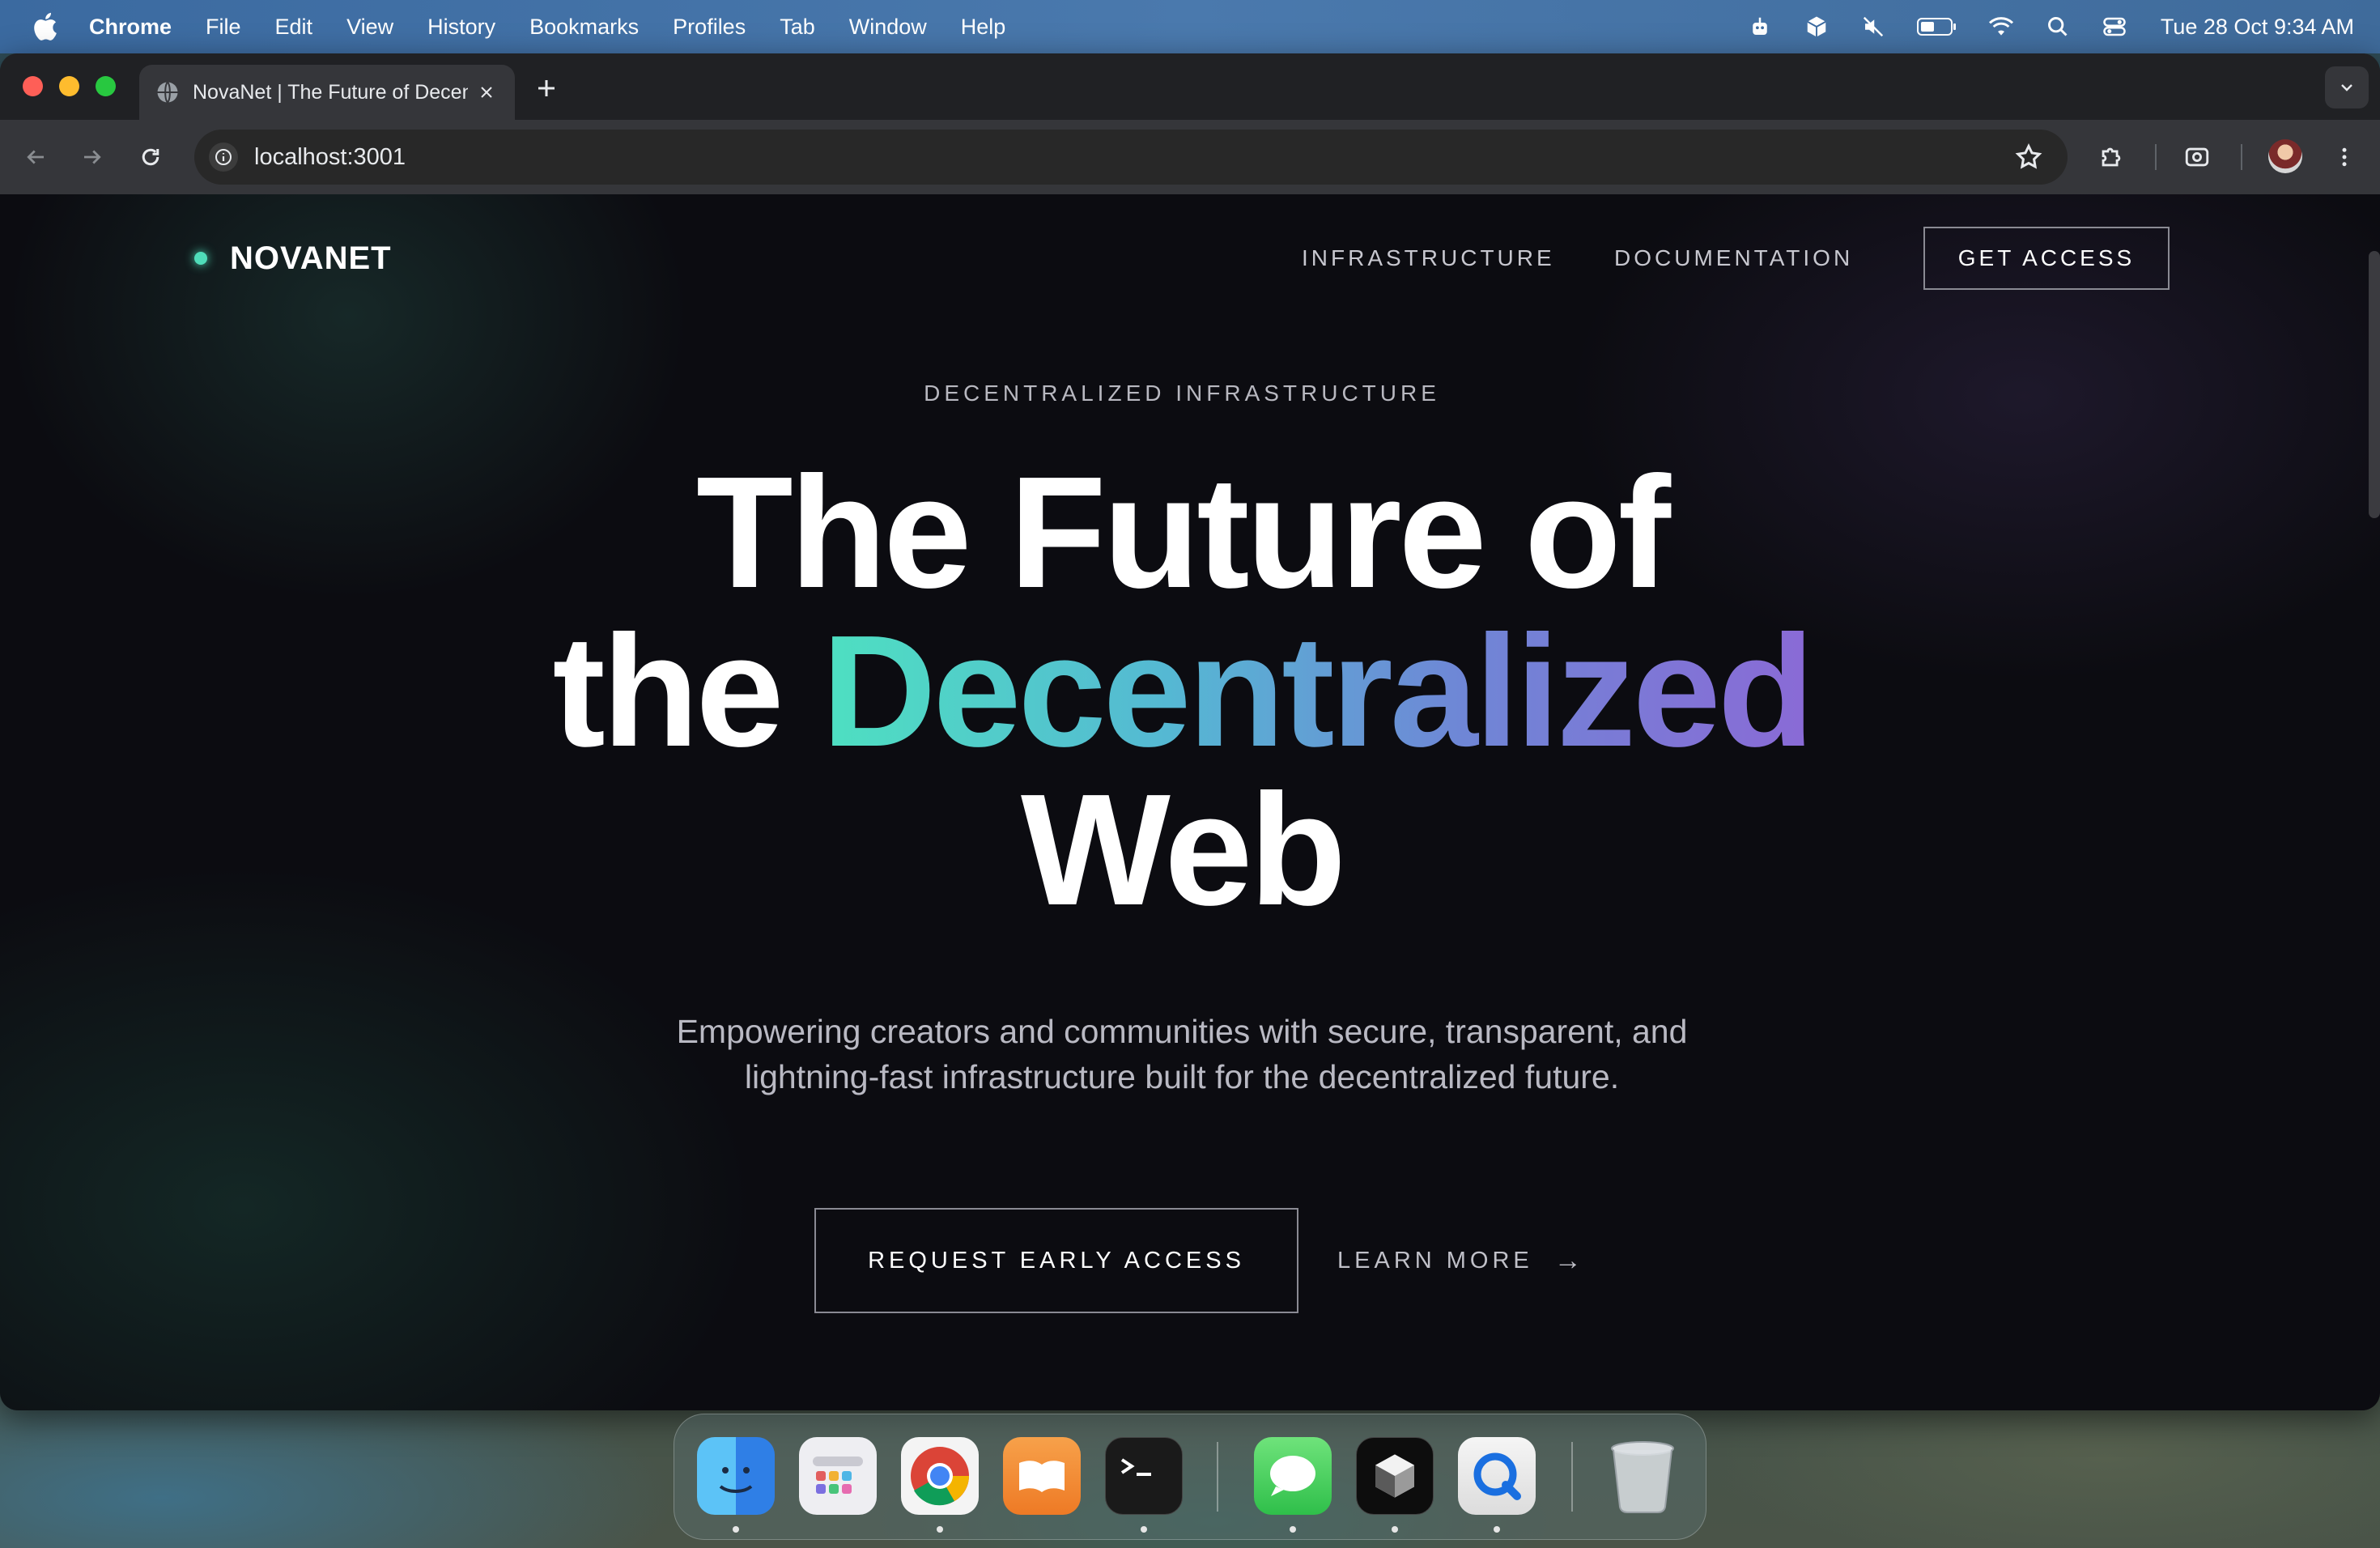 Image resolution: width=2380 pixels, height=1548 pixels. What do you see at coordinates (1190, 1477) in the screenshot?
I see `dock` at bounding box center [1190, 1477].